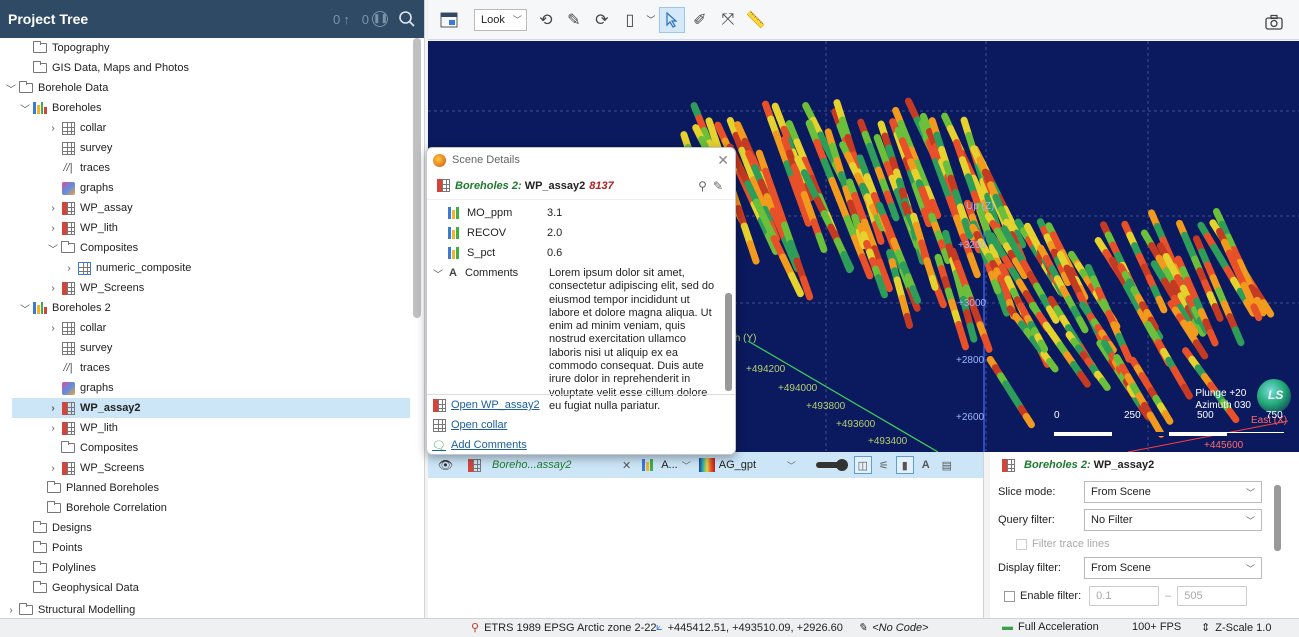  Describe the element at coordinates (205, 268) in the screenshot. I see `tree-item-numeric-composite: › numeric_composite` at that location.